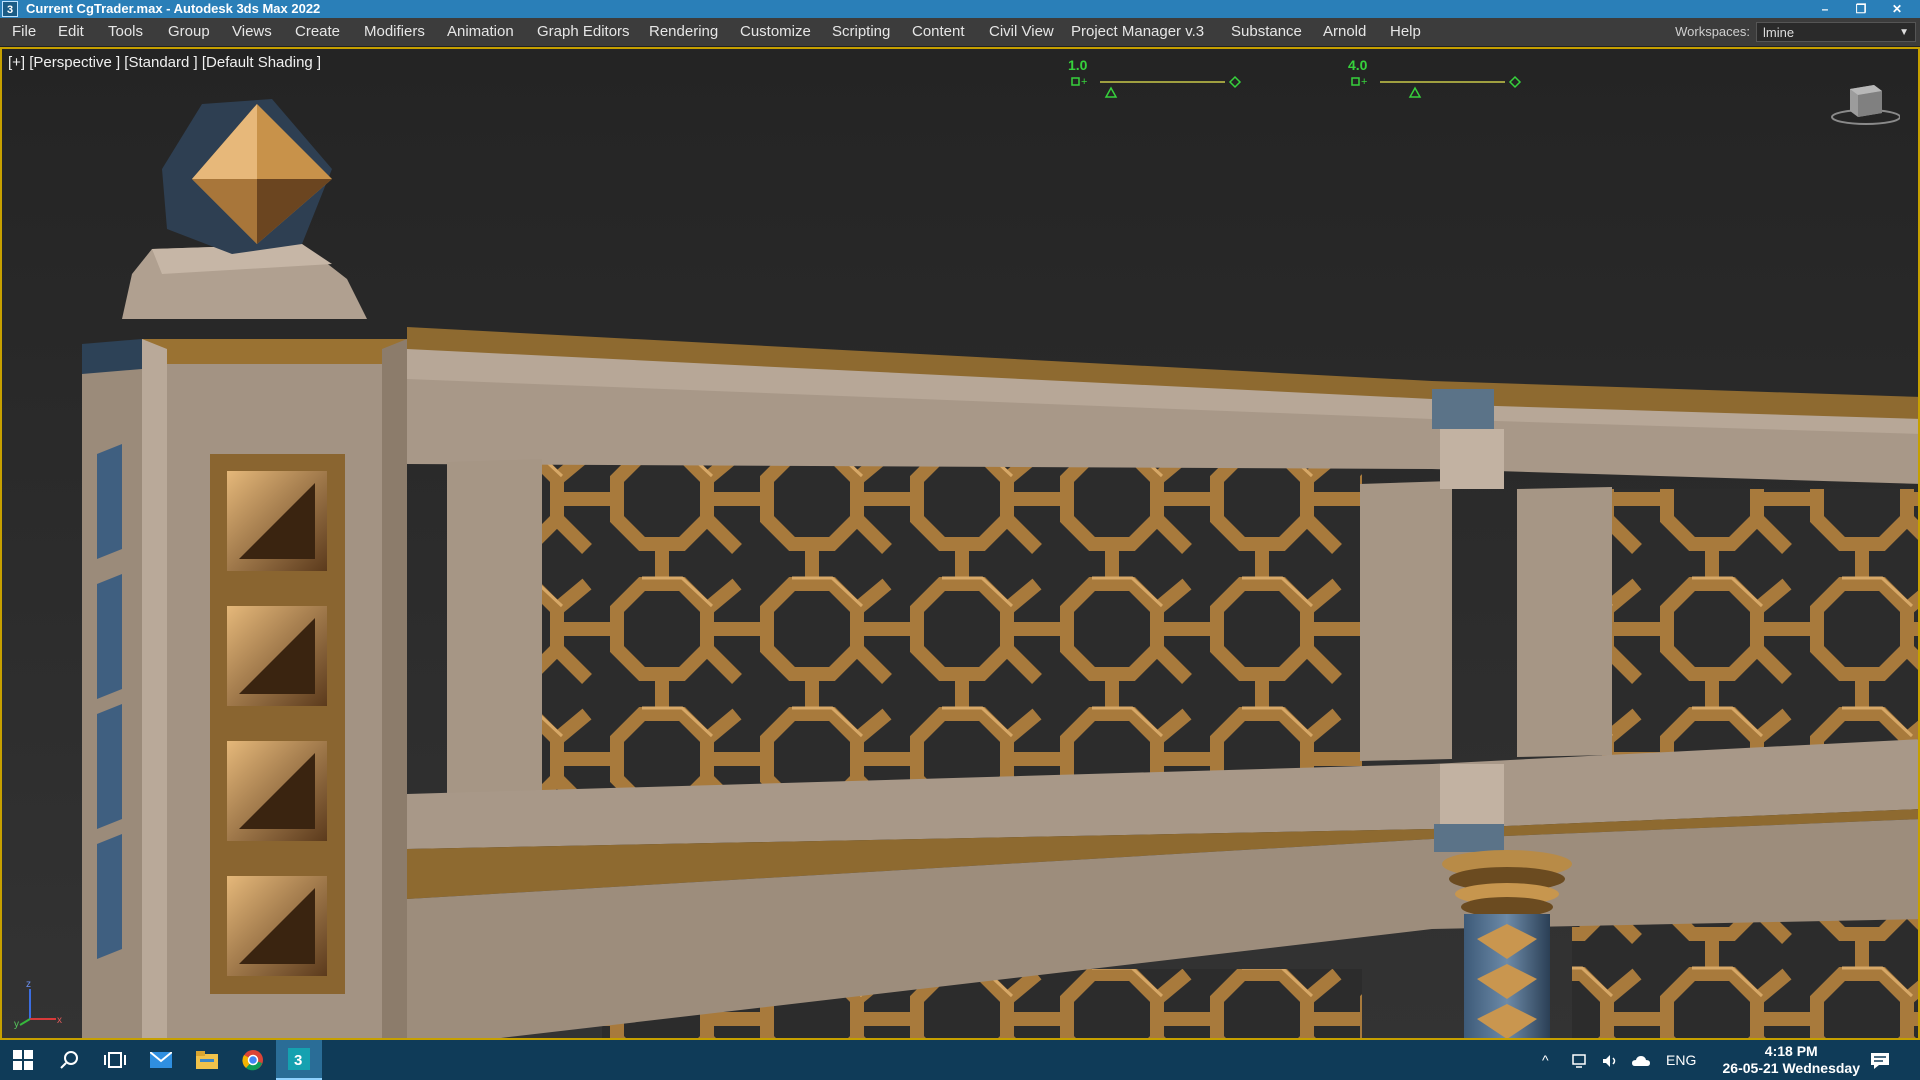 The height and width of the screenshot is (1080, 1920). I want to click on volume-icon, so click(1610, 1060).